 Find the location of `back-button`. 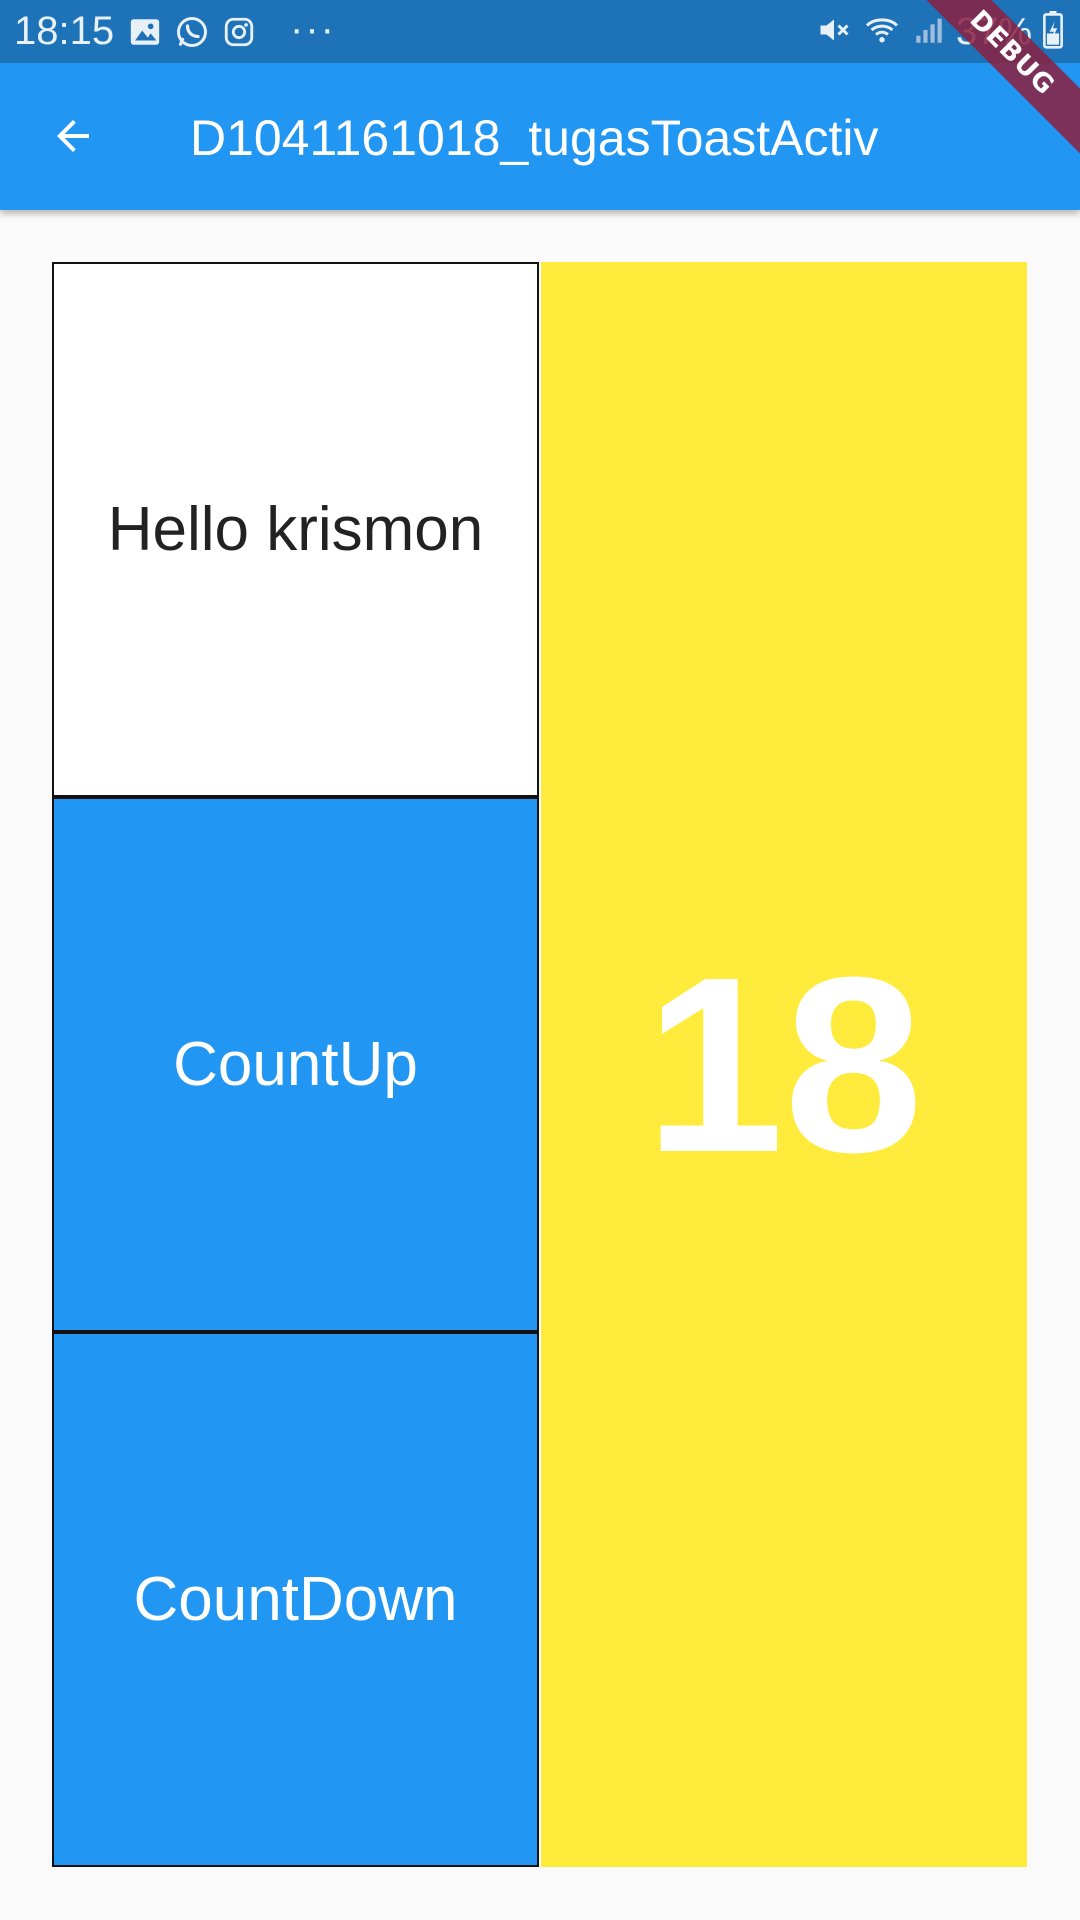

back-button is located at coordinates (73, 138).